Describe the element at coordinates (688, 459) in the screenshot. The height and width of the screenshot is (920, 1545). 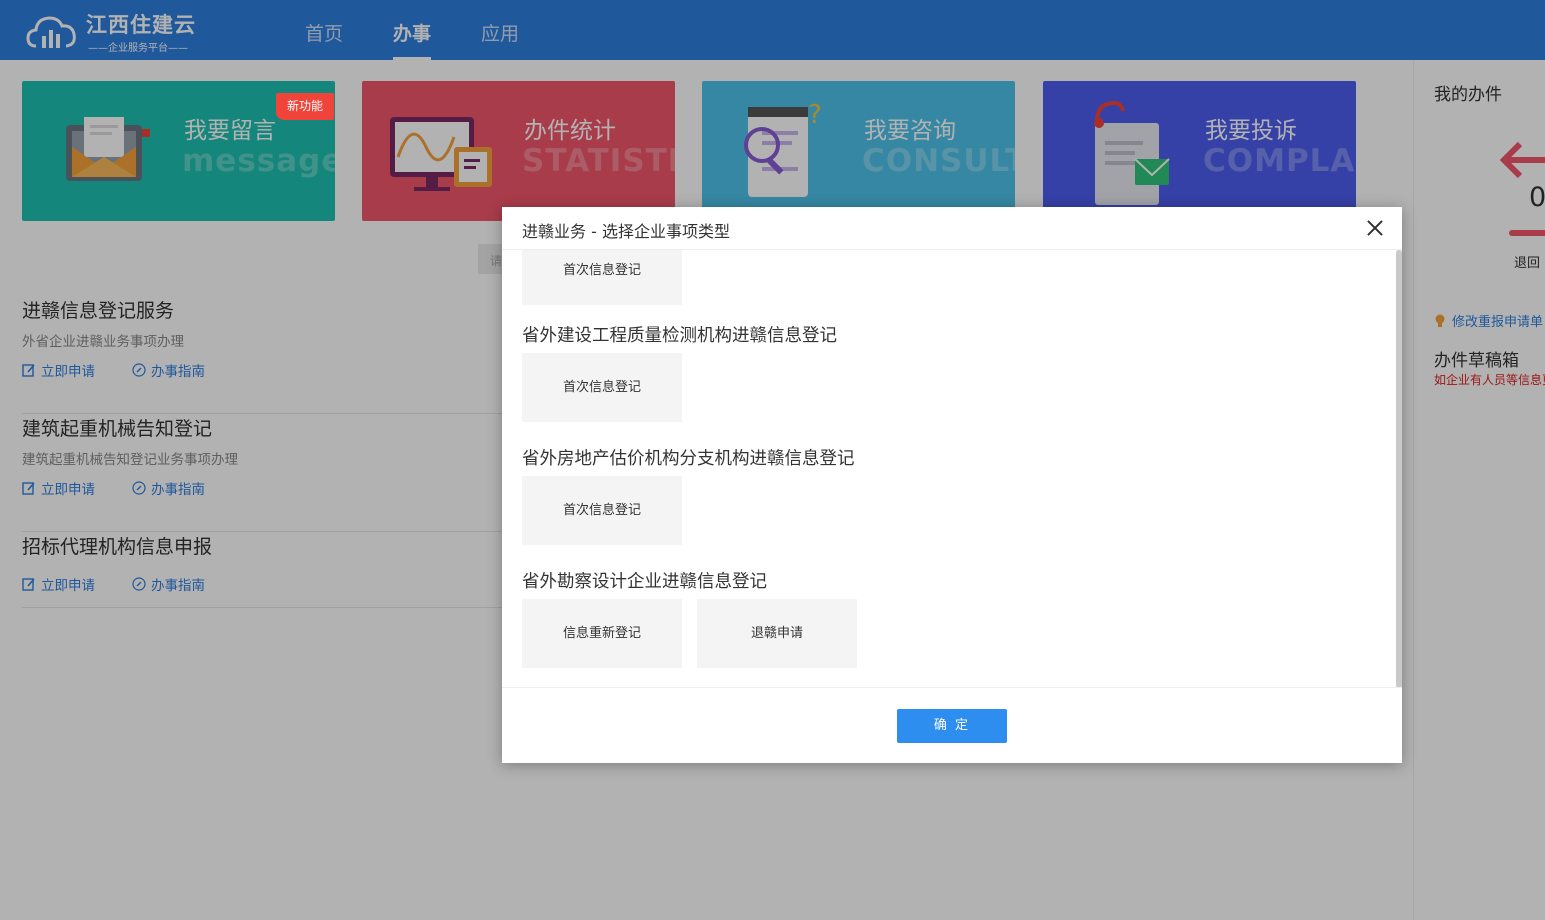
I see `group-title: 省外房地产估价机构分支机构进赣信息登记` at that location.